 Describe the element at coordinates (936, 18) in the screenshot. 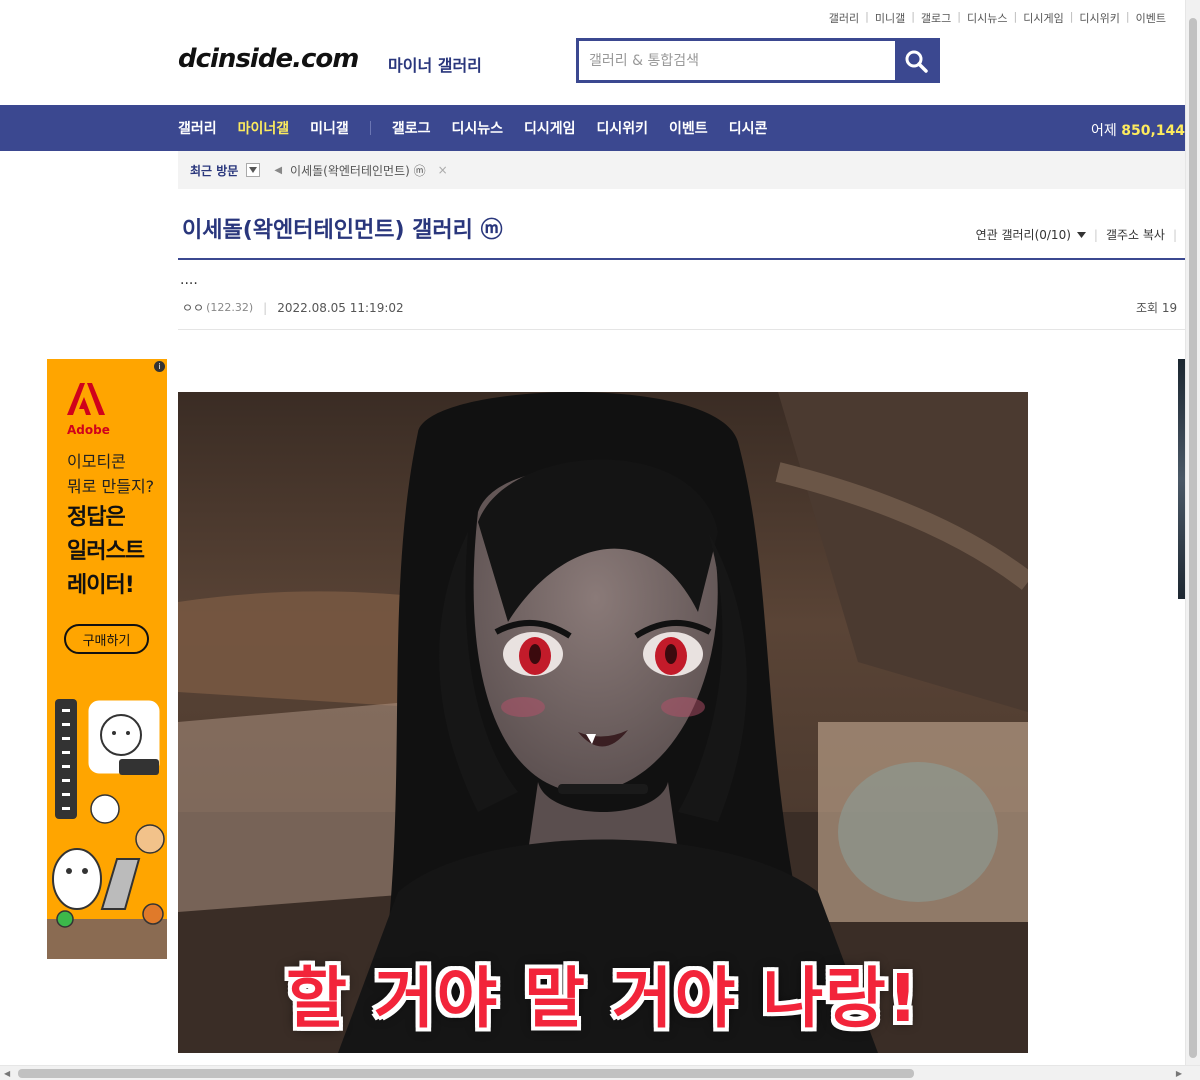

I see `util-link-gallog: 갤로그` at that location.